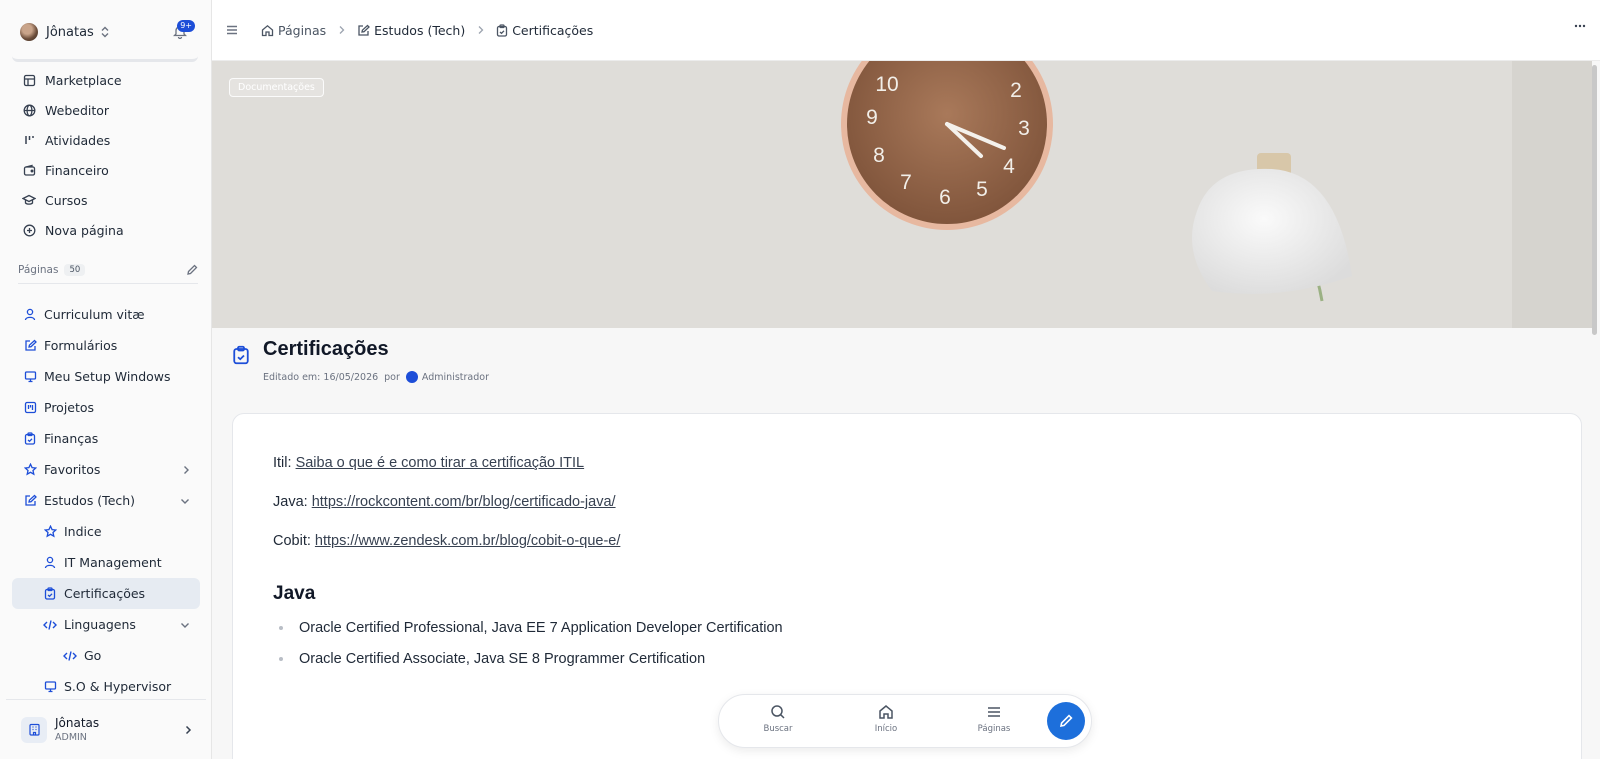 The image size is (1600, 759). I want to click on edited-date: Editado em: 16/05/2026, so click(321, 377).